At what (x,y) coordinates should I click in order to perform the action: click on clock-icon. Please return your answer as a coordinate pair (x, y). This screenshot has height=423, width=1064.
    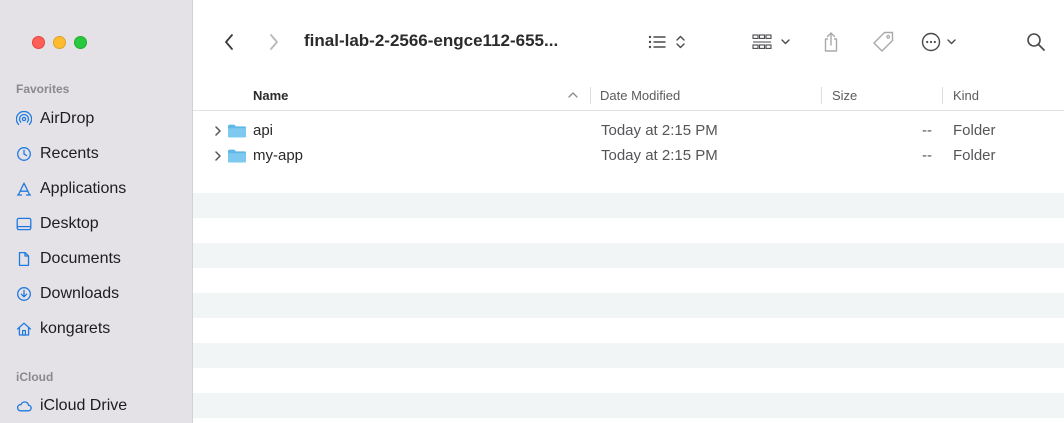
    Looking at the image, I should click on (24, 154).